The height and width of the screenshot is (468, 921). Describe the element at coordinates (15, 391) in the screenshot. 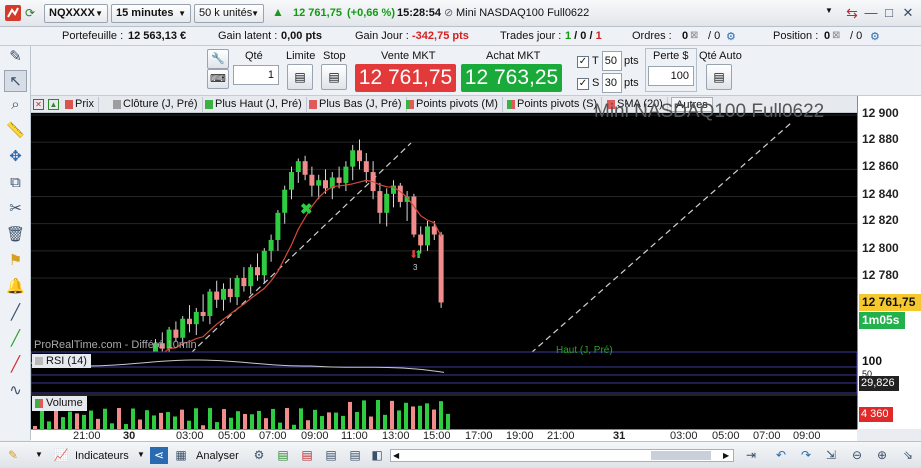

I see `curve-tool-icon: ∿` at that location.